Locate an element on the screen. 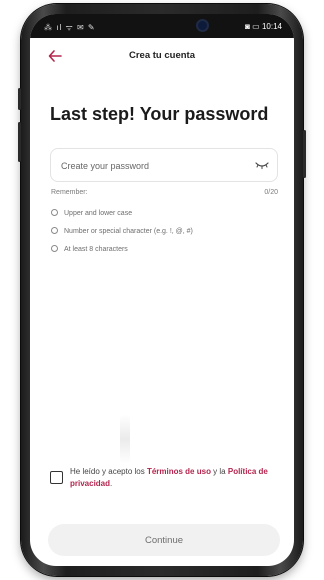  requirement-text: At least 8 characters is located at coordinates (96, 249).